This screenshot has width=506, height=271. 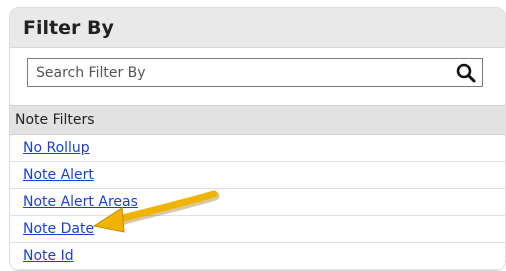 I want to click on filter-link-note-alert: Note Alert, so click(x=58, y=175).